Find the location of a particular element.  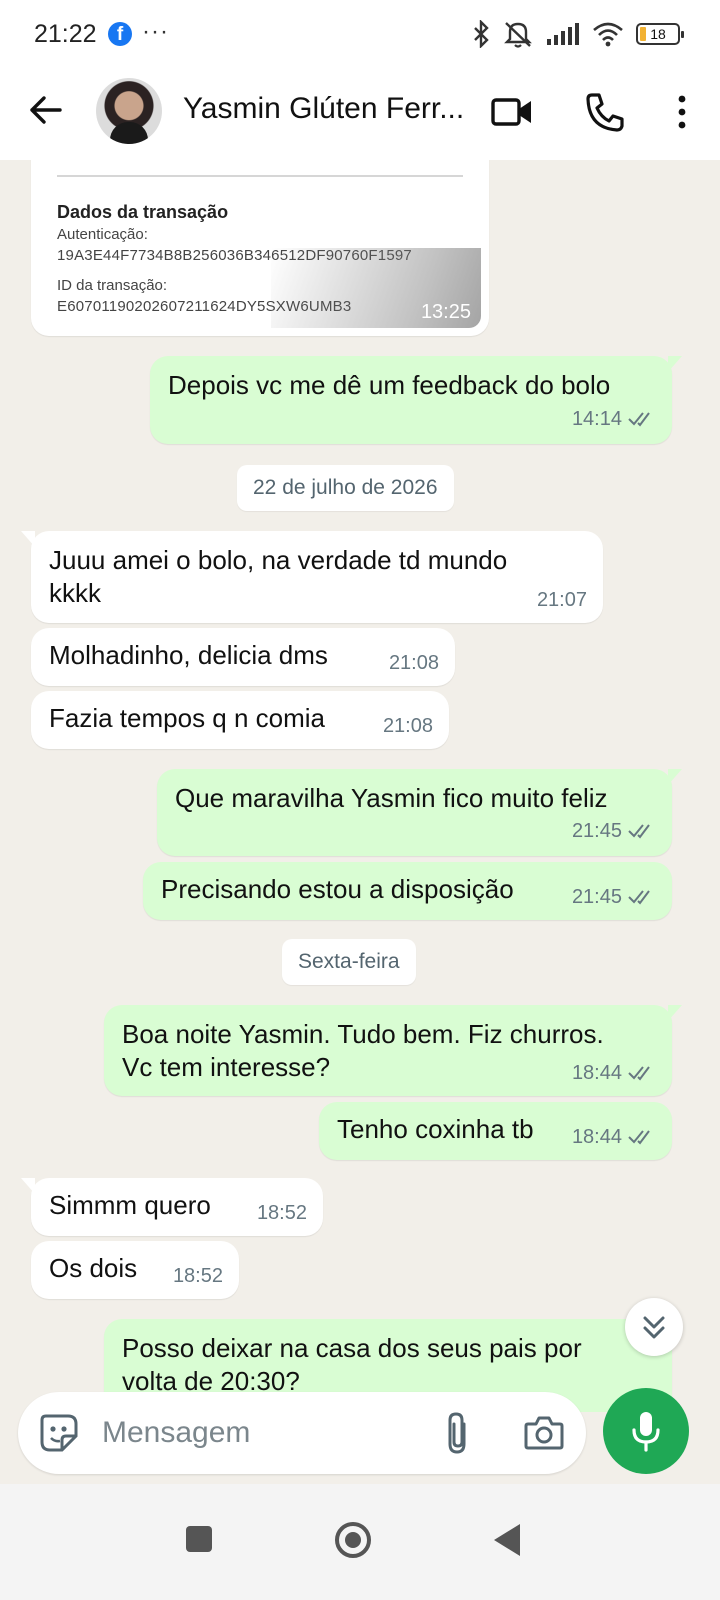

message-text: Os dois is located at coordinates (93, 1268).